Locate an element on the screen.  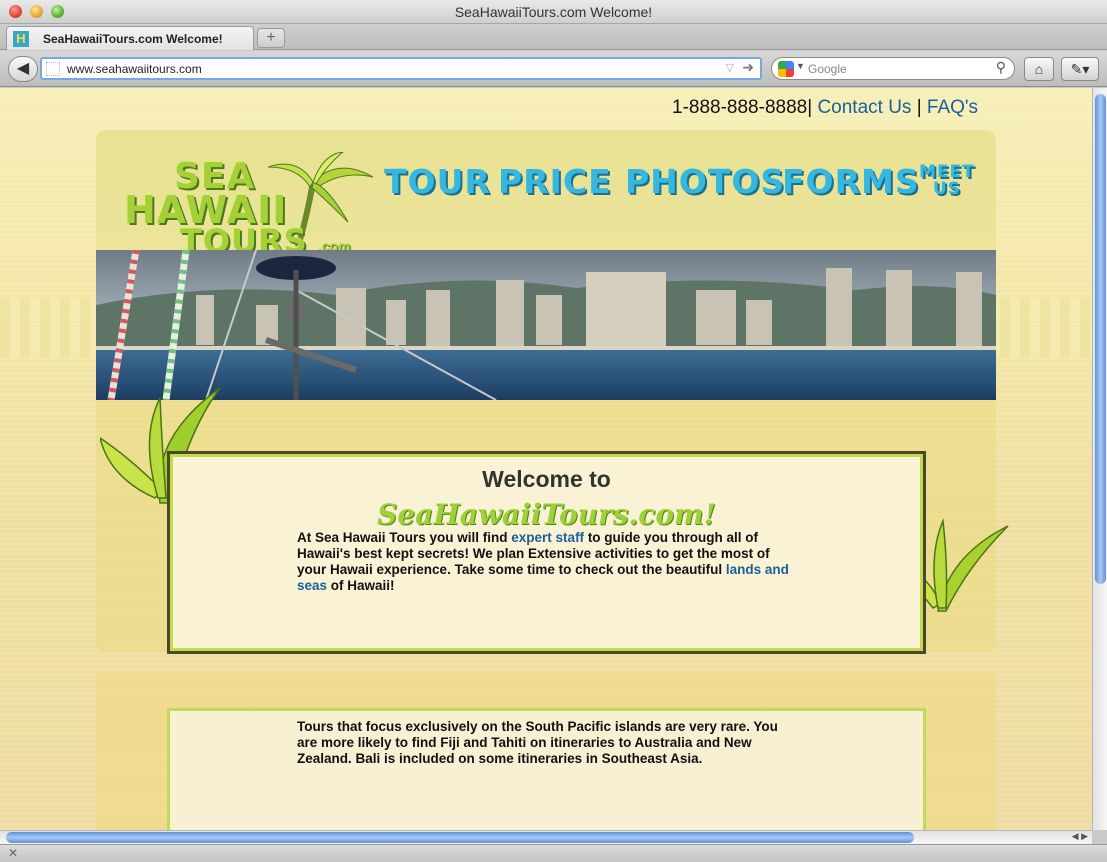
honolulu-skyline-banner is located at coordinates (546, 325).